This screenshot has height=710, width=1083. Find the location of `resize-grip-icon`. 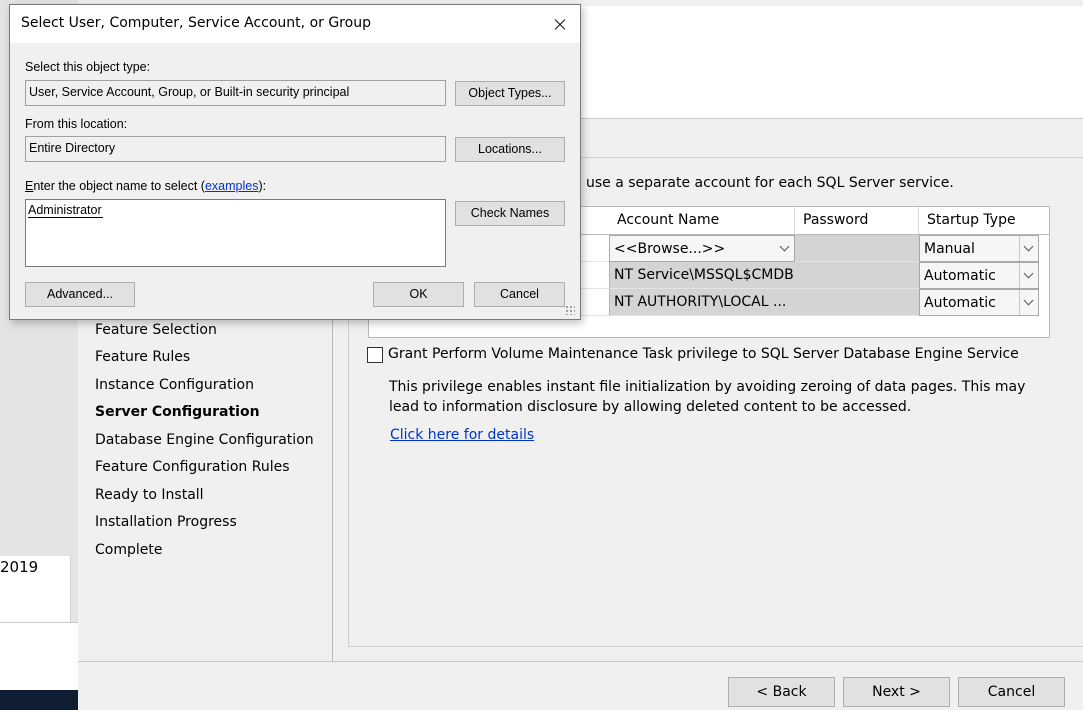

resize-grip-icon is located at coordinates (570, 310).